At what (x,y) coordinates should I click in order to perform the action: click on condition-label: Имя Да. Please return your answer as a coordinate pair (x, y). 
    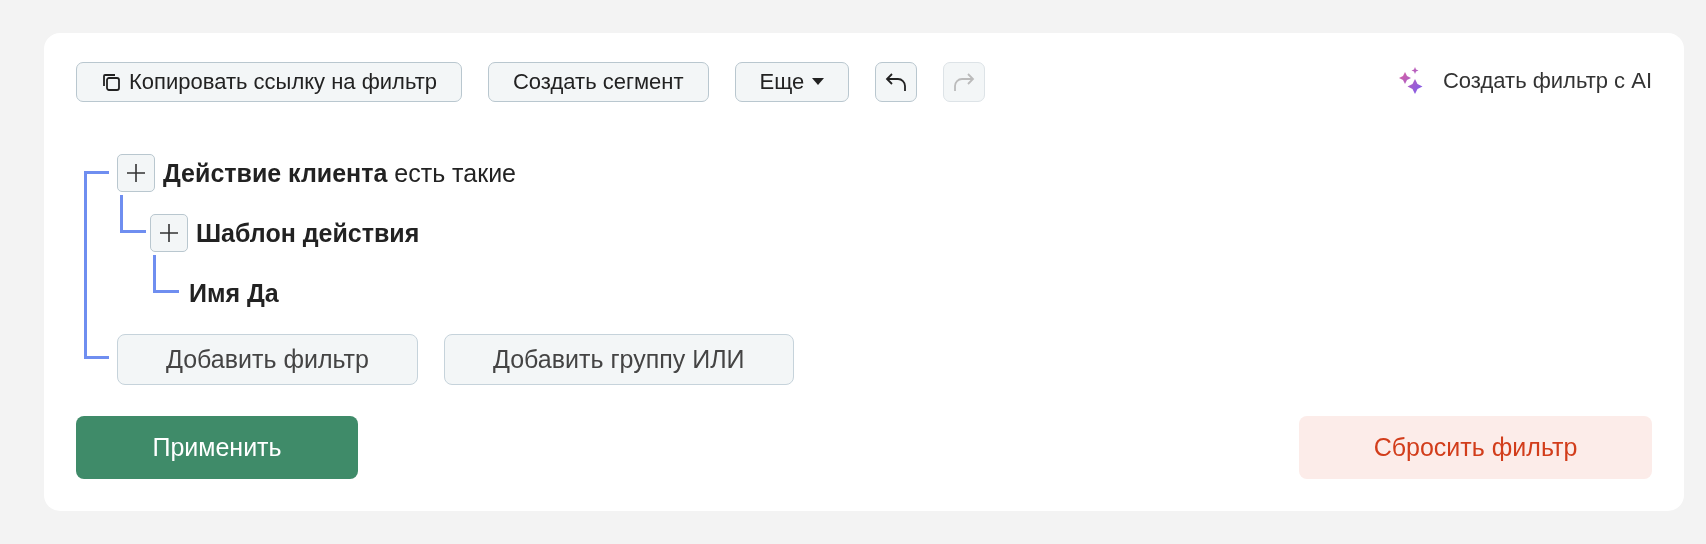
    Looking at the image, I should click on (234, 293).